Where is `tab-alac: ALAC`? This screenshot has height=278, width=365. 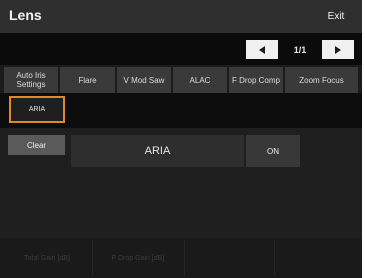
tab-alac: ALAC is located at coordinates (200, 80).